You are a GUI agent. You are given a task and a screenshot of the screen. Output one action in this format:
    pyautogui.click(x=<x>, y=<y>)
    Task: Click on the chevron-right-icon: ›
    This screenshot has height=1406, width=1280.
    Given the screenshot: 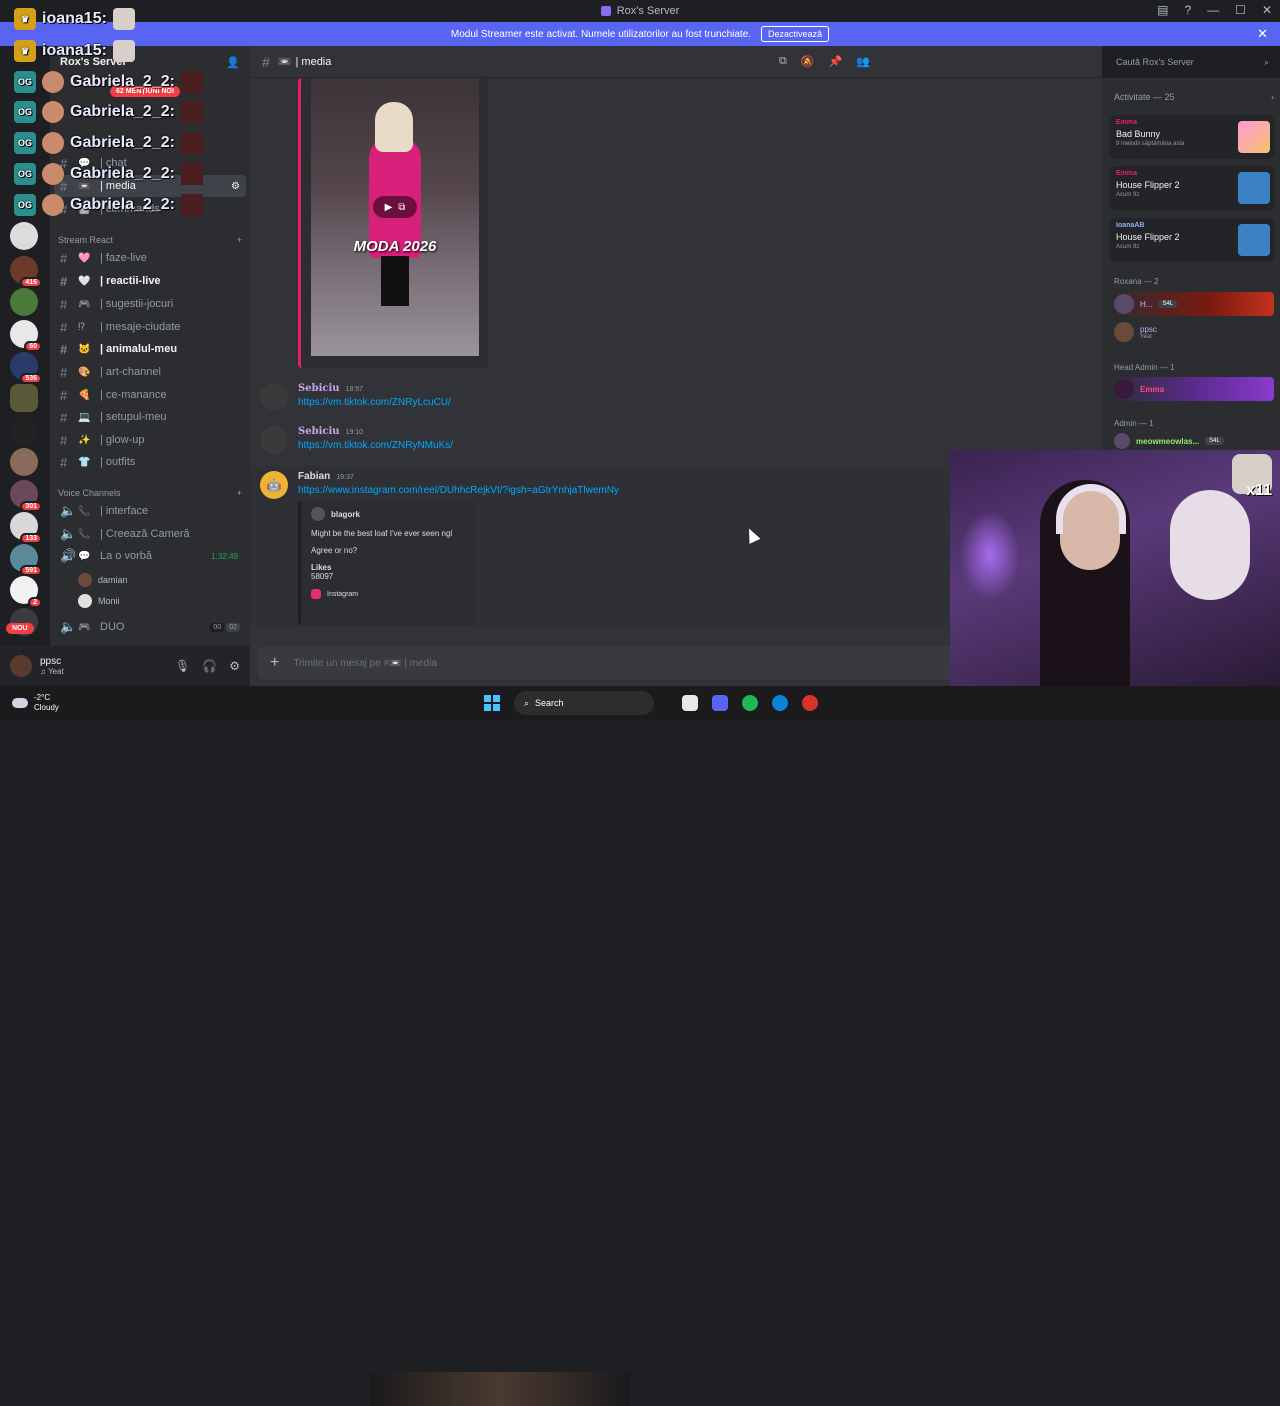 What is the action you would take?
    pyautogui.click(x=1272, y=97)
    